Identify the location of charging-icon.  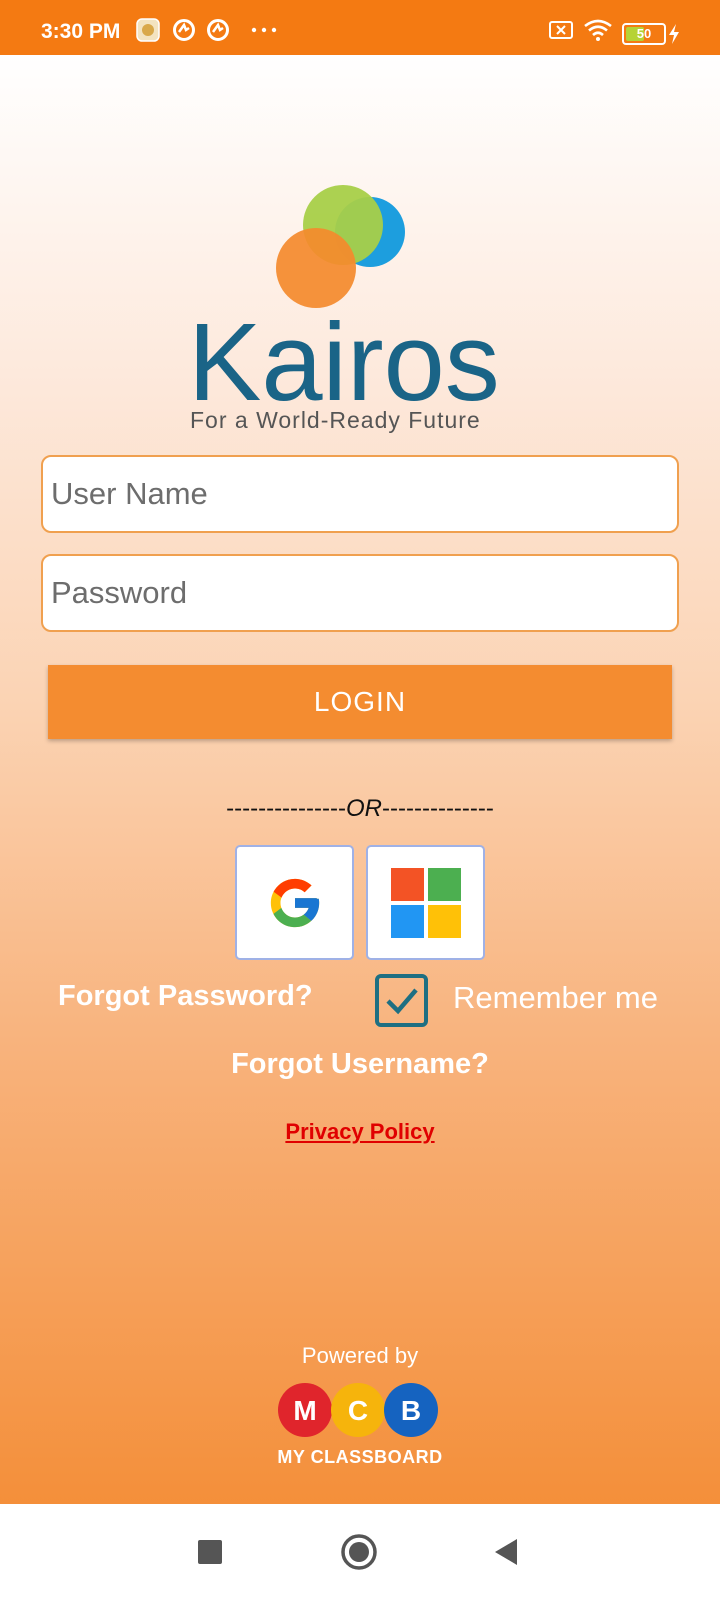
(674, 34).